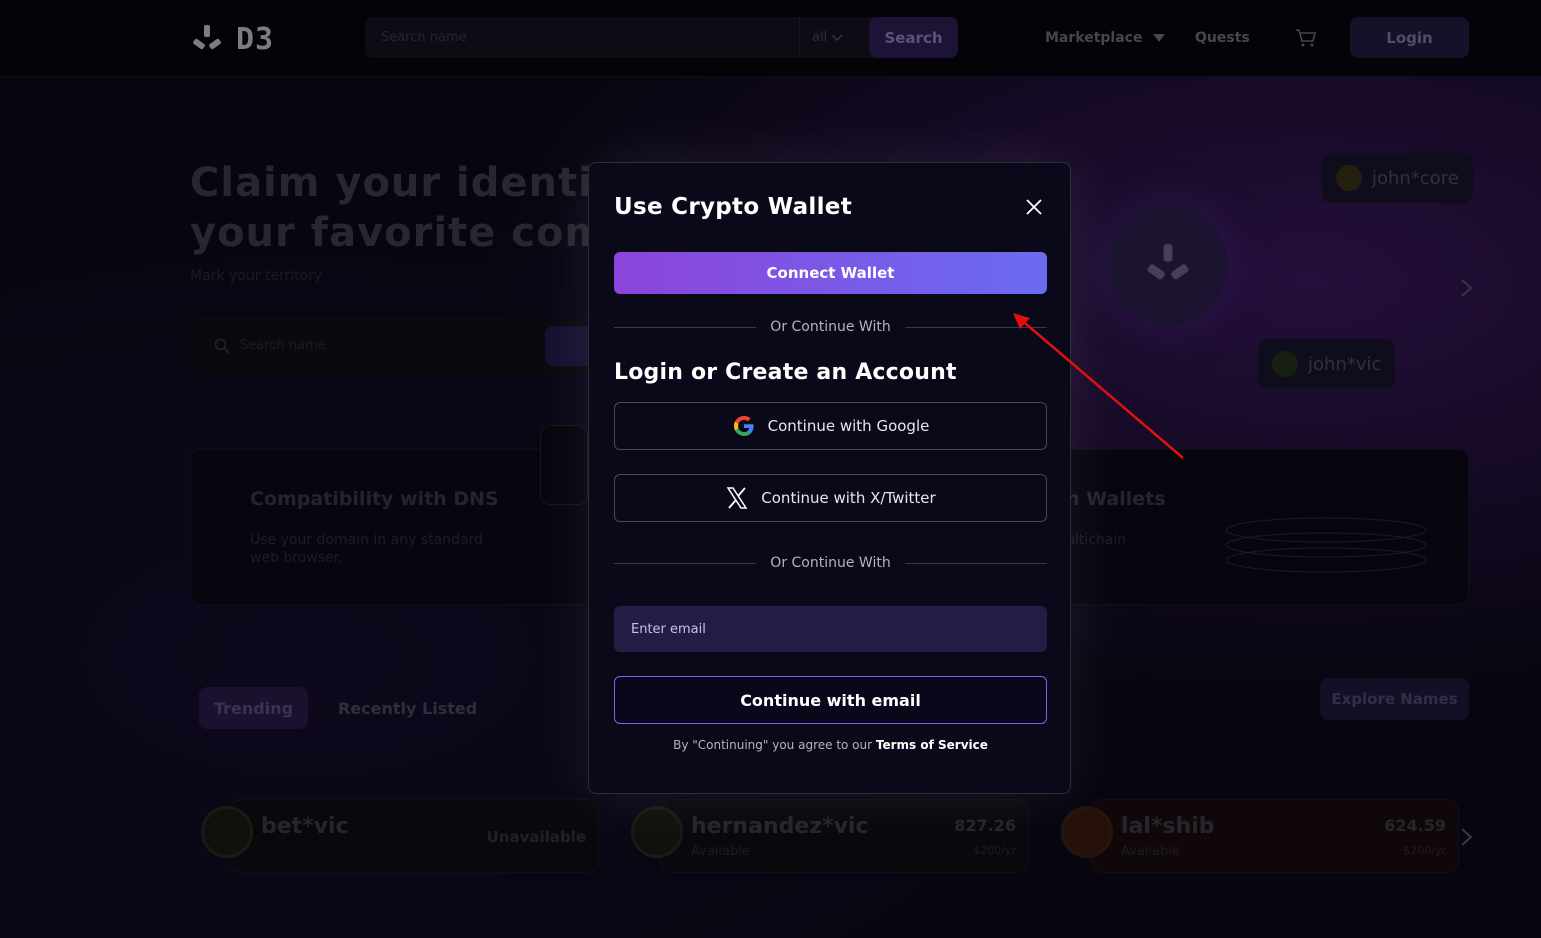 The width and height of the screenshot is (1541, 938). What do you see at coordinates (848, 426) in the screenshot?
I see `google-button-label: Continue with Google` at bounding box center [848, 426].